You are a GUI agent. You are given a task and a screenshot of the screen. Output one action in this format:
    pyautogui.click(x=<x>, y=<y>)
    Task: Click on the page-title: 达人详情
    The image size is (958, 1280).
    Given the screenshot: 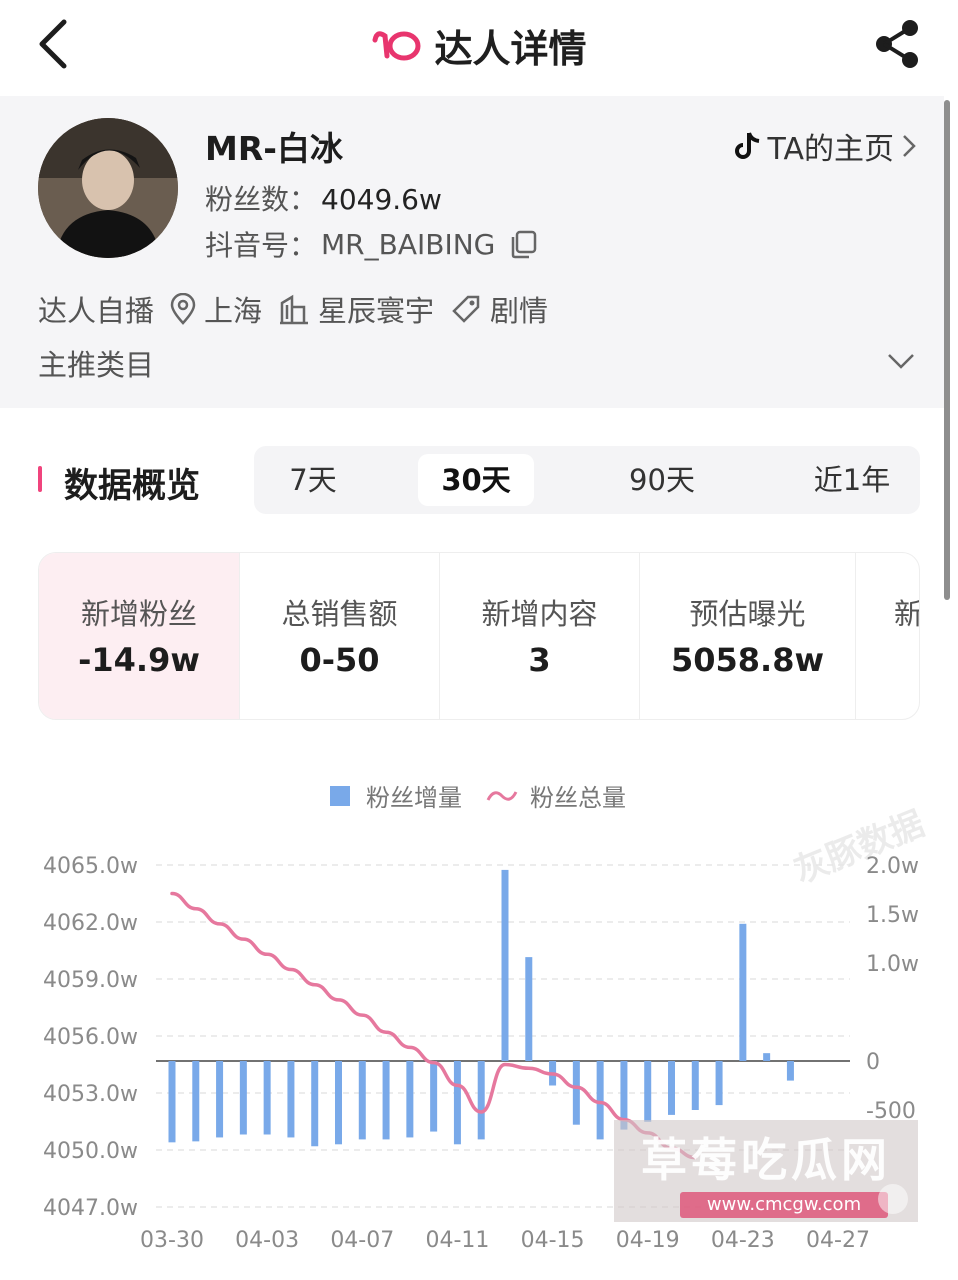 What is the action you would take?
    pyautogui.click(x=510, y=49)
    